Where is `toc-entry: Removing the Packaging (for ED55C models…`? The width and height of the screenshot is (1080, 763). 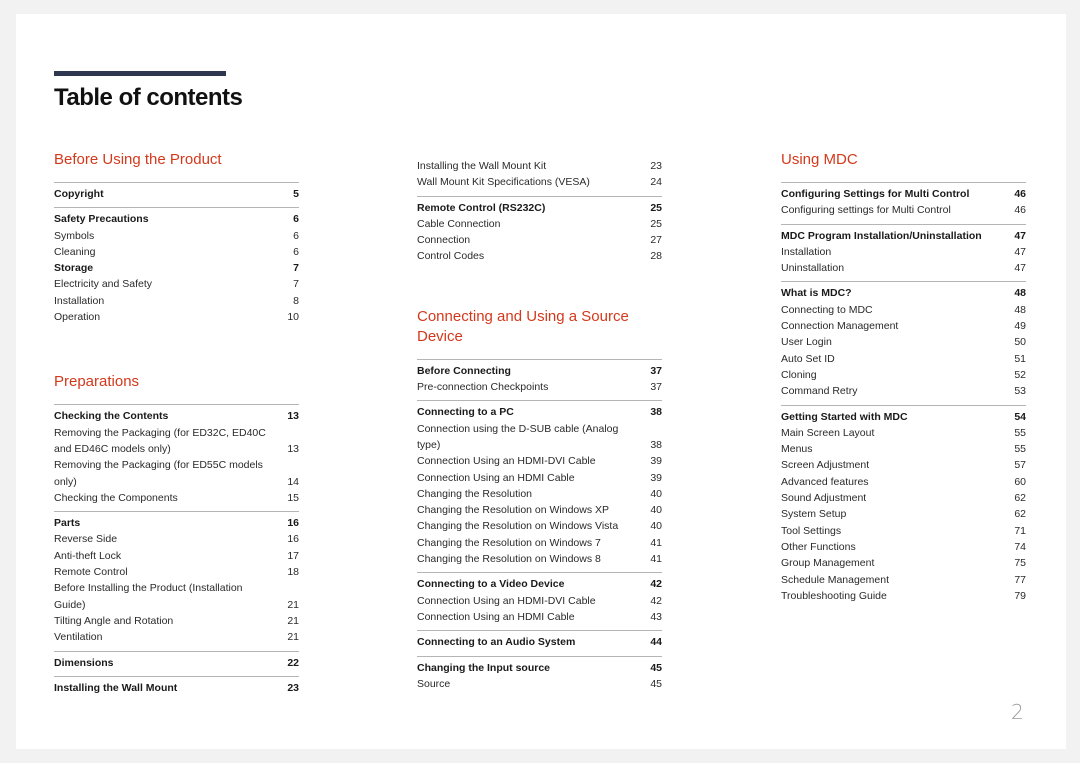 toc-entry: Removing the Packaging (for ED55C models… is located at coordinates (176, 473).